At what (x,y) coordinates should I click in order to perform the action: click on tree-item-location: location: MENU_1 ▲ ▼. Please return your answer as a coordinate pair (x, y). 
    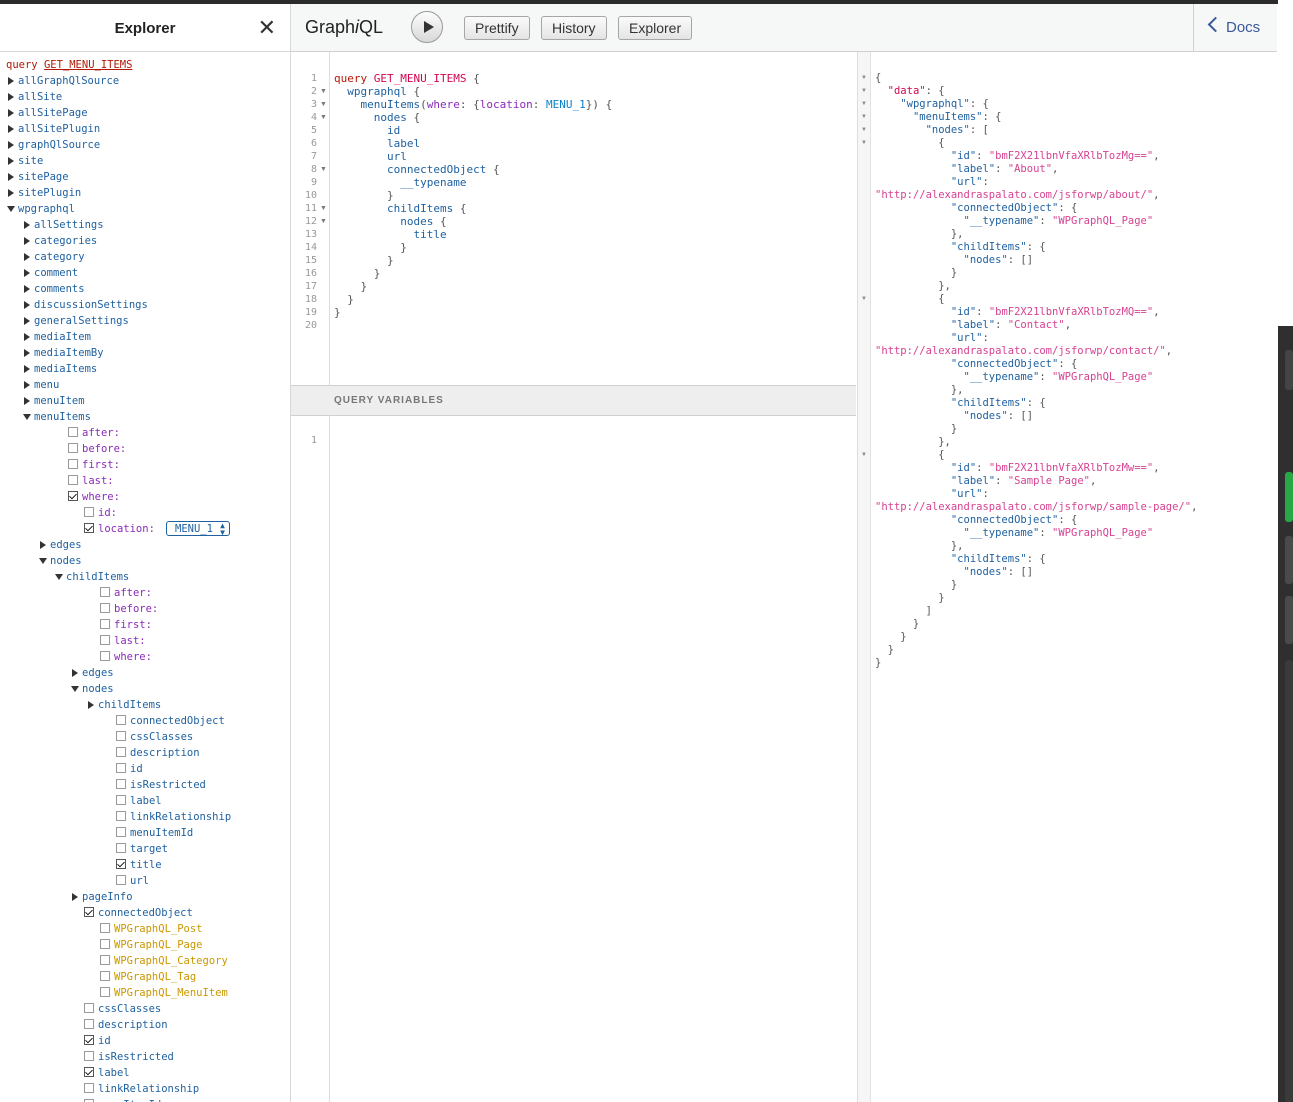
    Looking at the image, I should click on (145, 529).